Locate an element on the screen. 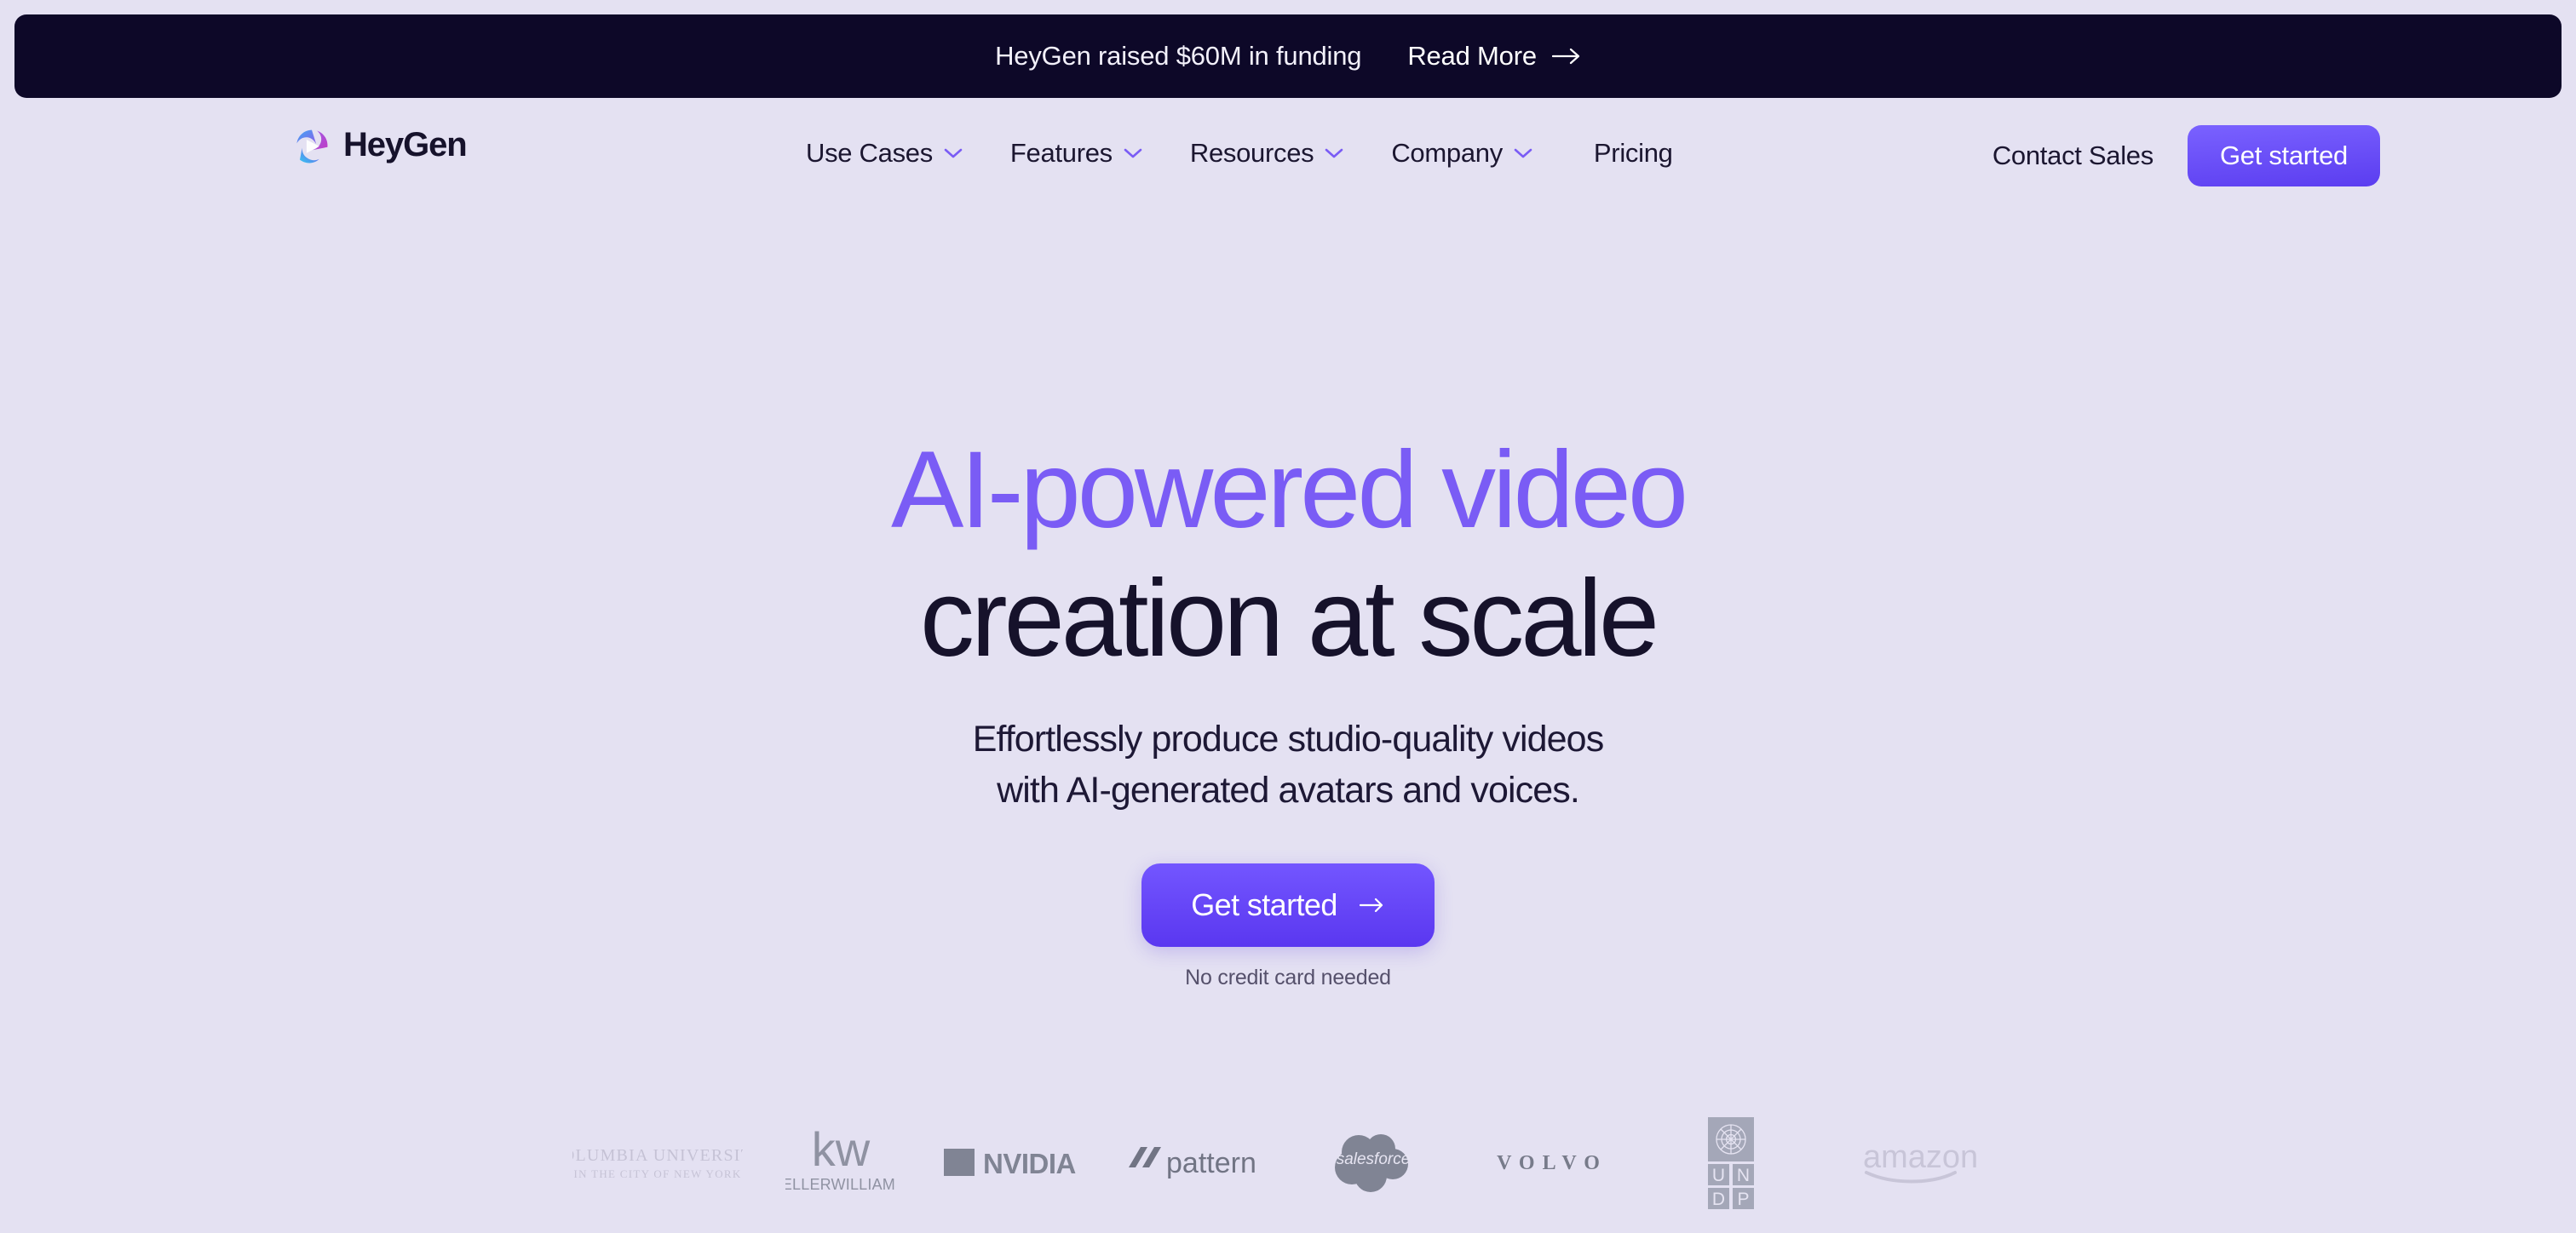 Image resolution: width=2576 pixels, height=1233 pixels. logo-item: pattern is located at coordinates (1195, 1162).